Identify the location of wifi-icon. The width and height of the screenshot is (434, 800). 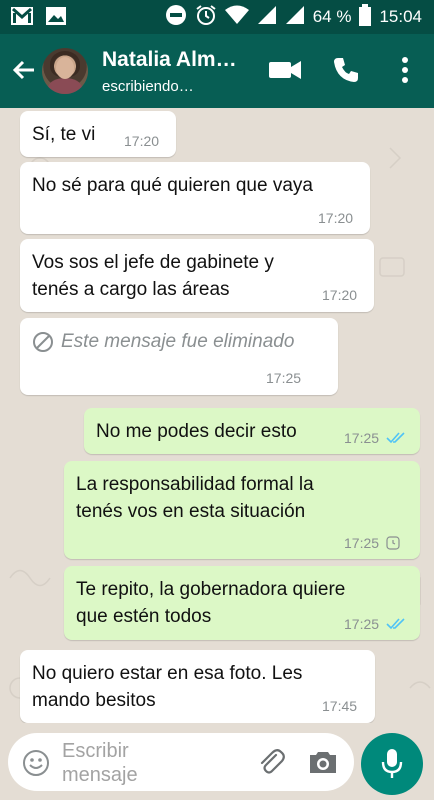
(236, 17).